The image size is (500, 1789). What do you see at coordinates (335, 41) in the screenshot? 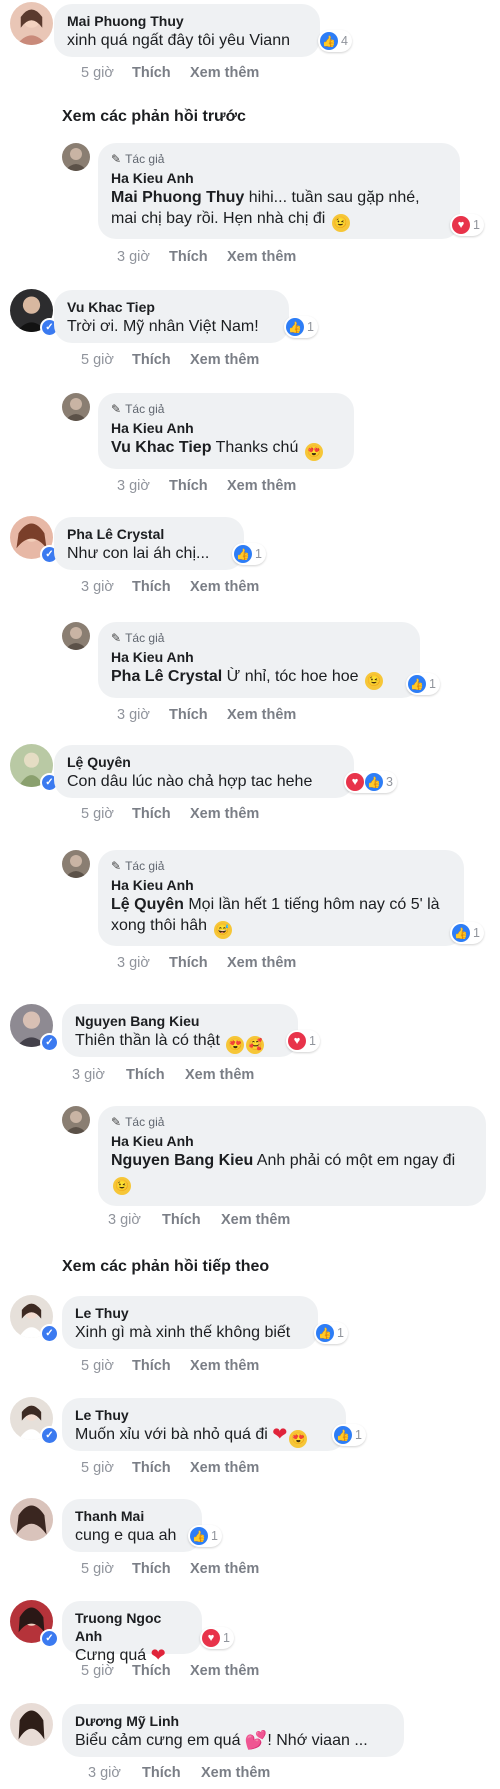
I see `reaction-badge: 👍 4` at bounding box center [335, 41].